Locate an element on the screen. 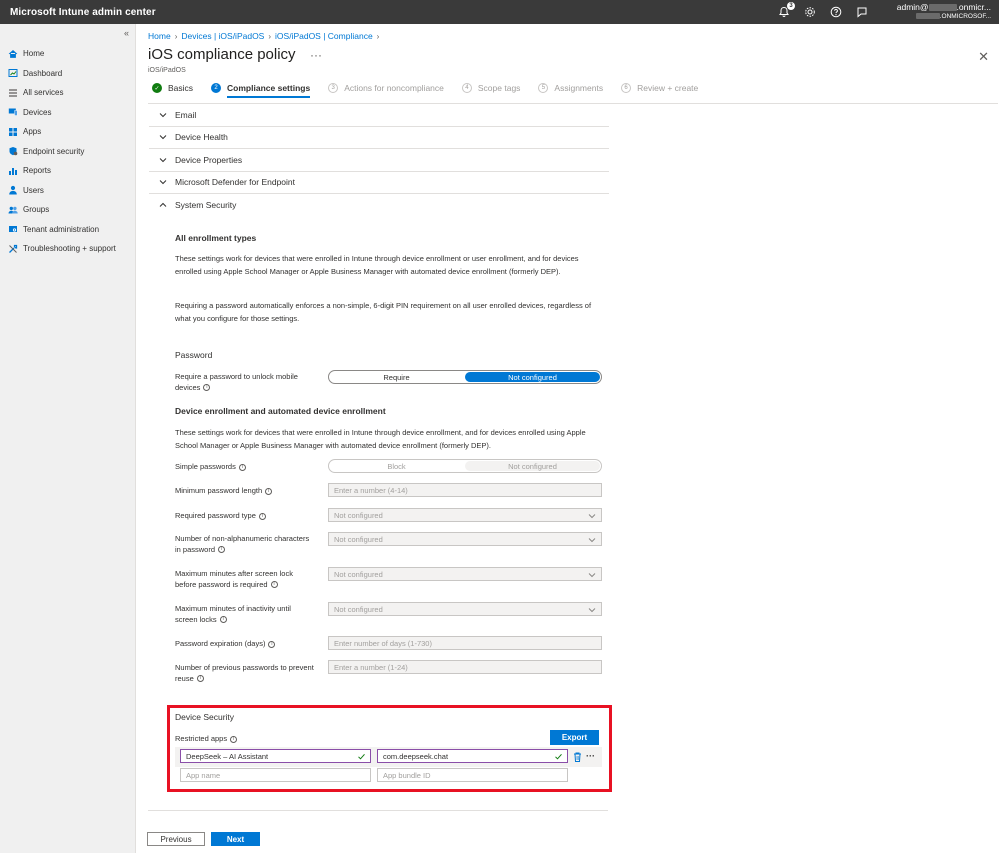 Image resolution: width=999 pixels, height=853 pixels. sidebar-item-home: Home is located at coordinates (68, 54).